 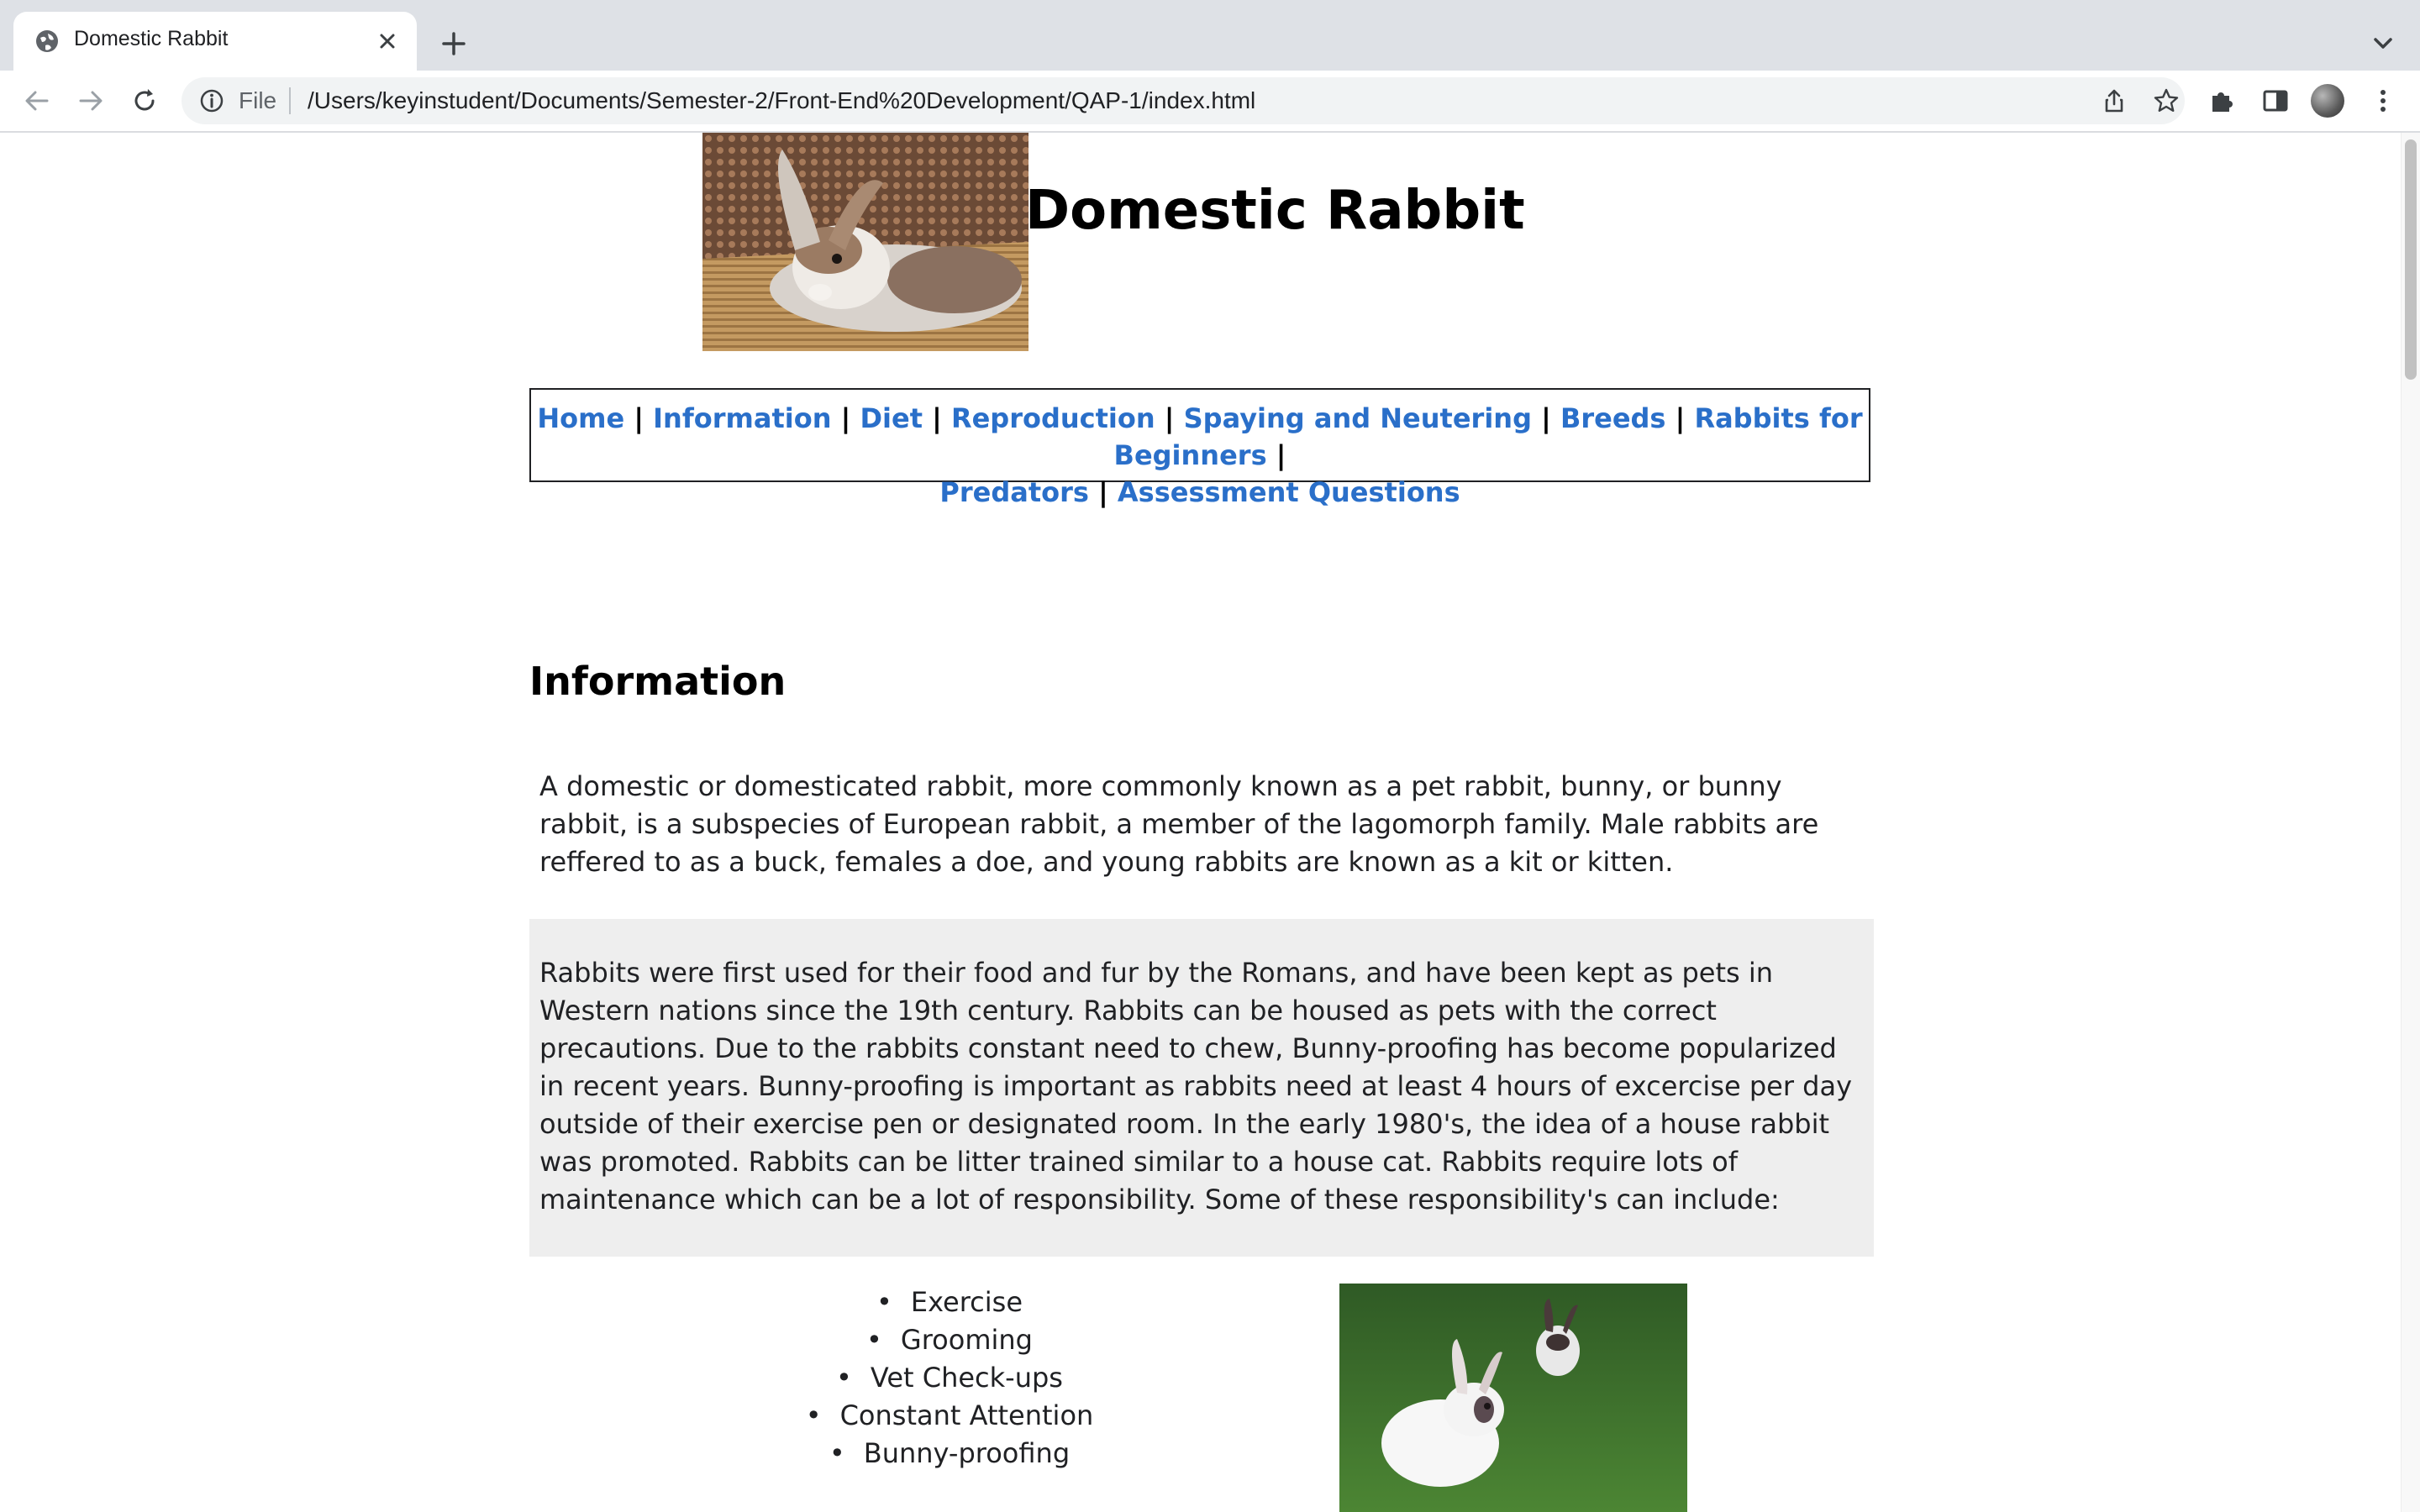 I want to click on info-icon, so click(x=211, y=100).